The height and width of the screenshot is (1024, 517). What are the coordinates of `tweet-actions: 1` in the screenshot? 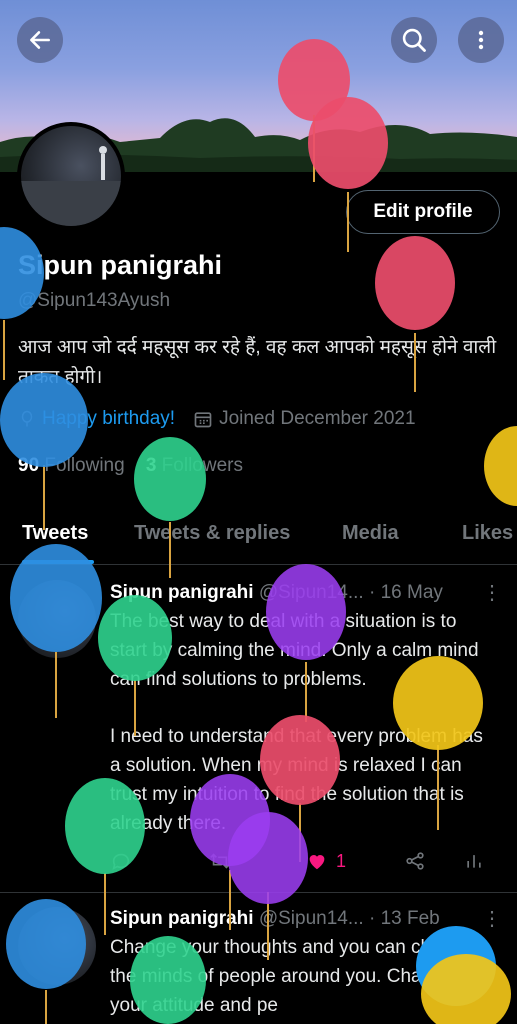 It's located at (305, 865).